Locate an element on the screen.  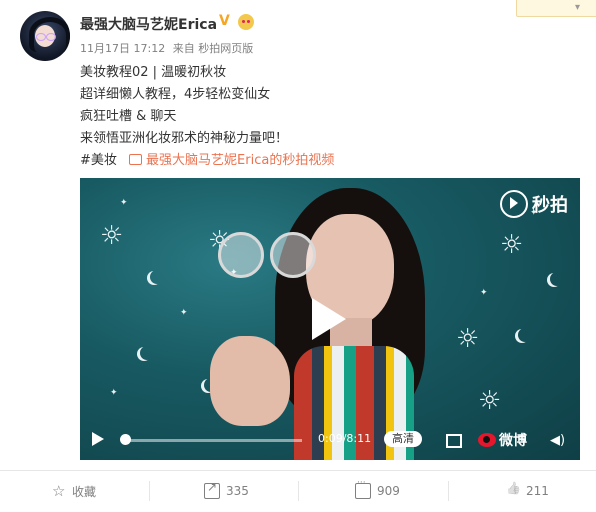
comment-button: 909 is located at coordinates (377, 491).